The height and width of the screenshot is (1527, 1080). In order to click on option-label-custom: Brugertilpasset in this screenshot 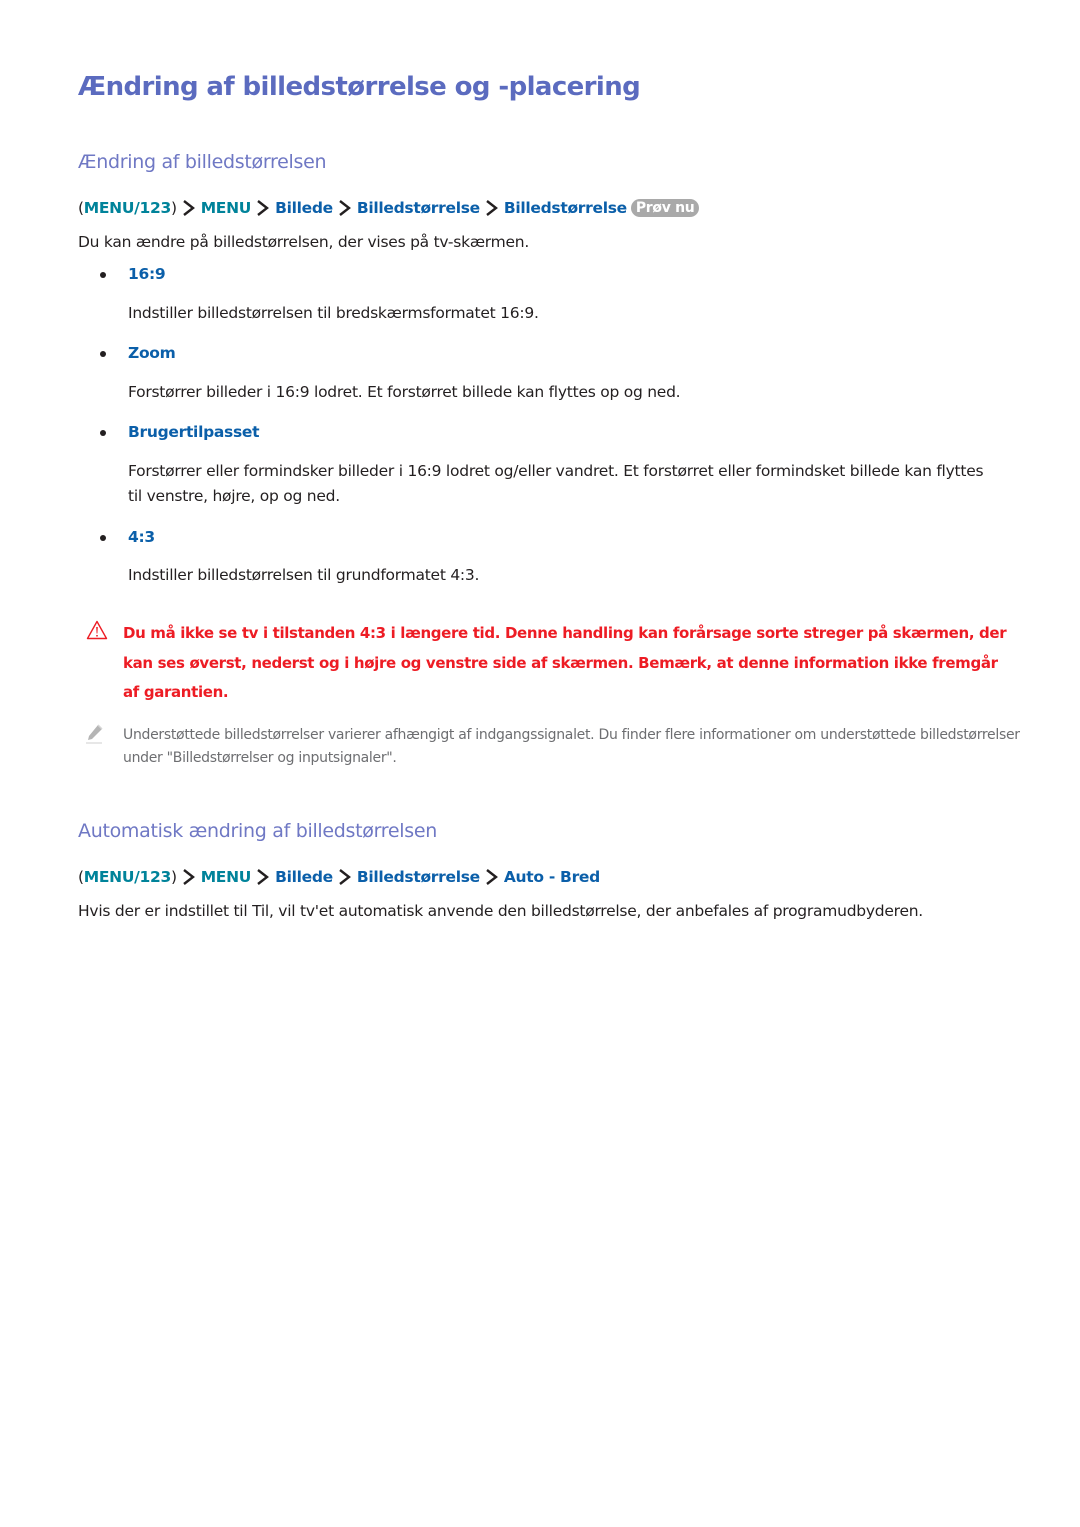, I will do `click(194, 432)`.